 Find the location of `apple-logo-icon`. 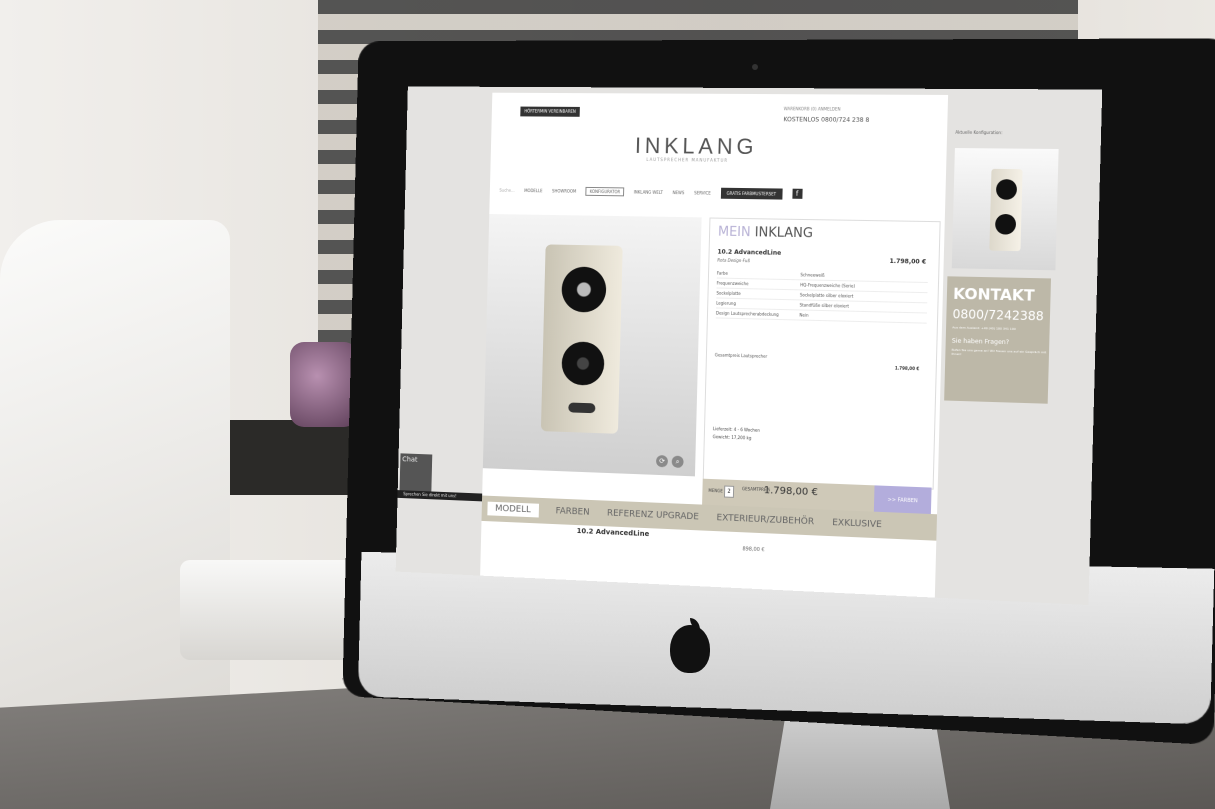

apple-logo-icon is located at coordinates (690, 649).